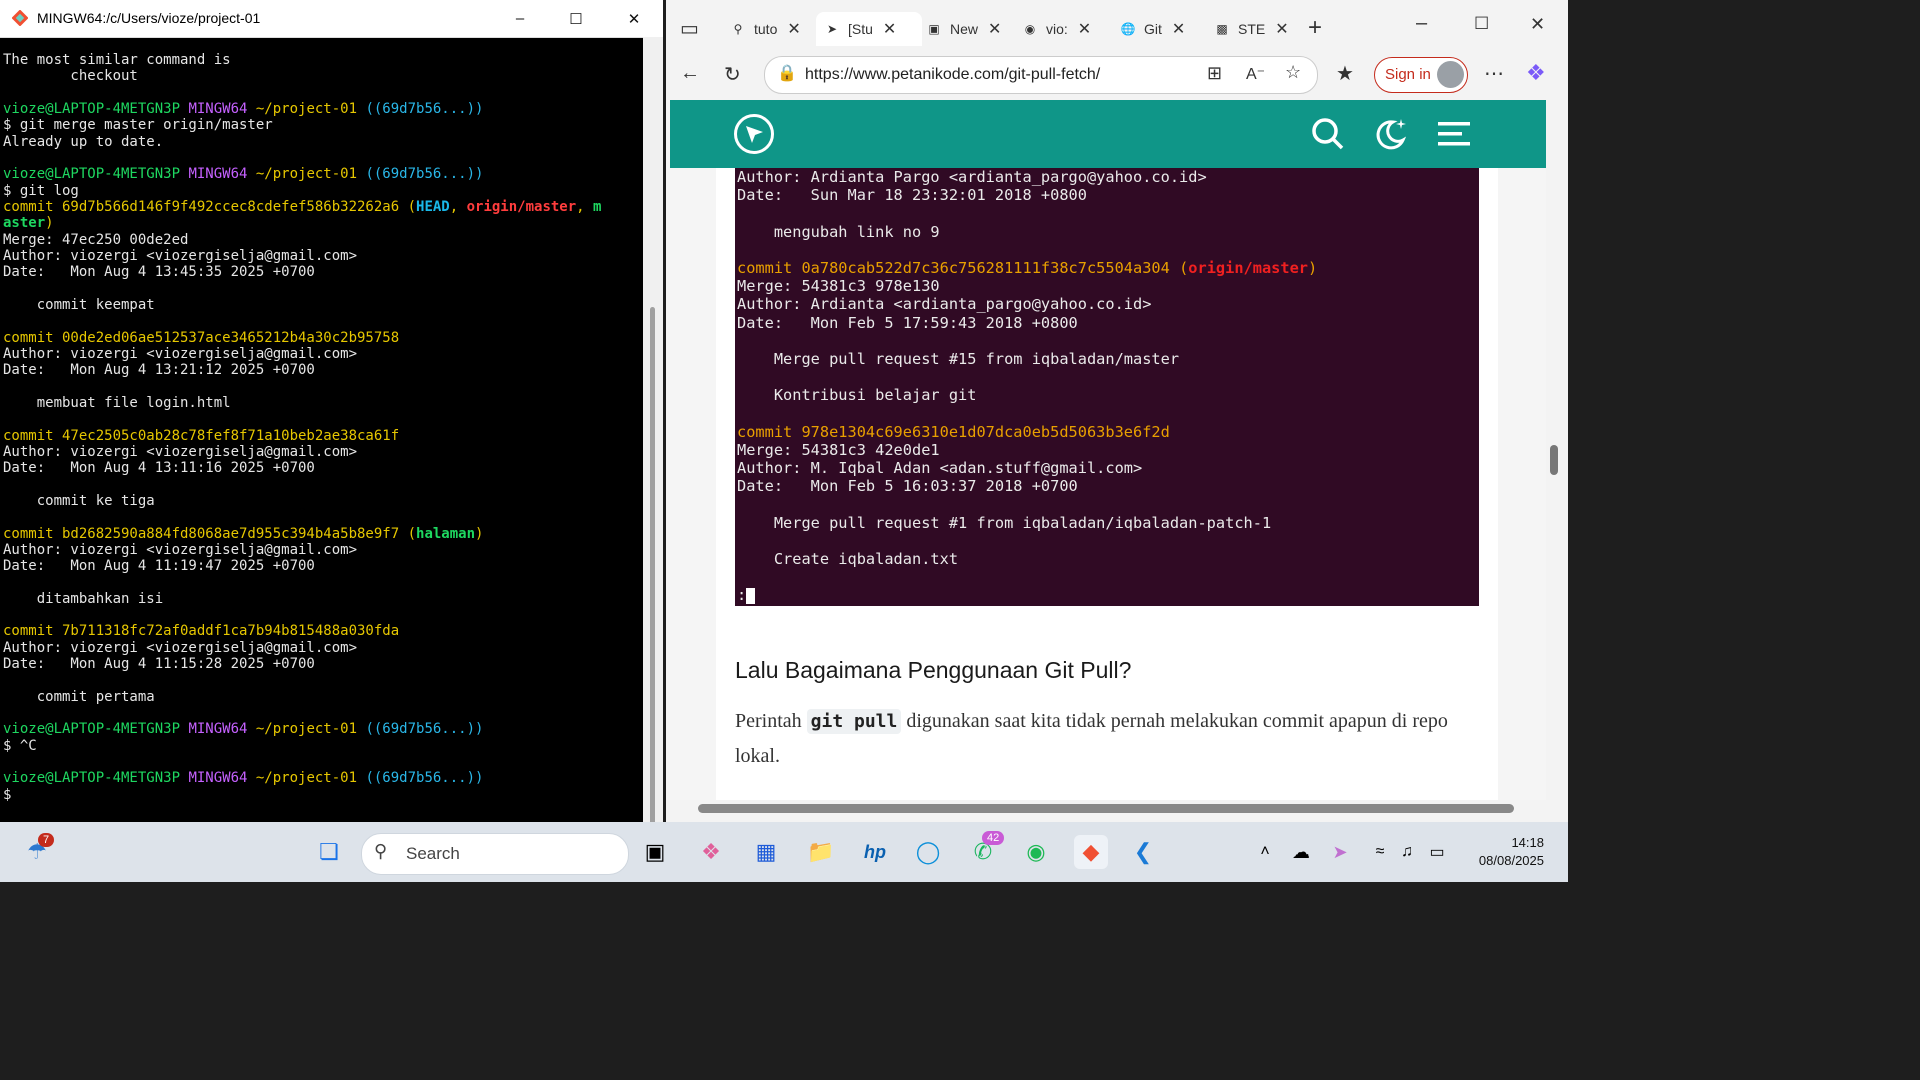  What do you see at coordinates (838, 449) in the screenshot?
I see `screenshot-line-segment: Merge: 54381c3 42e0de1` at bounding box center [838, 449].